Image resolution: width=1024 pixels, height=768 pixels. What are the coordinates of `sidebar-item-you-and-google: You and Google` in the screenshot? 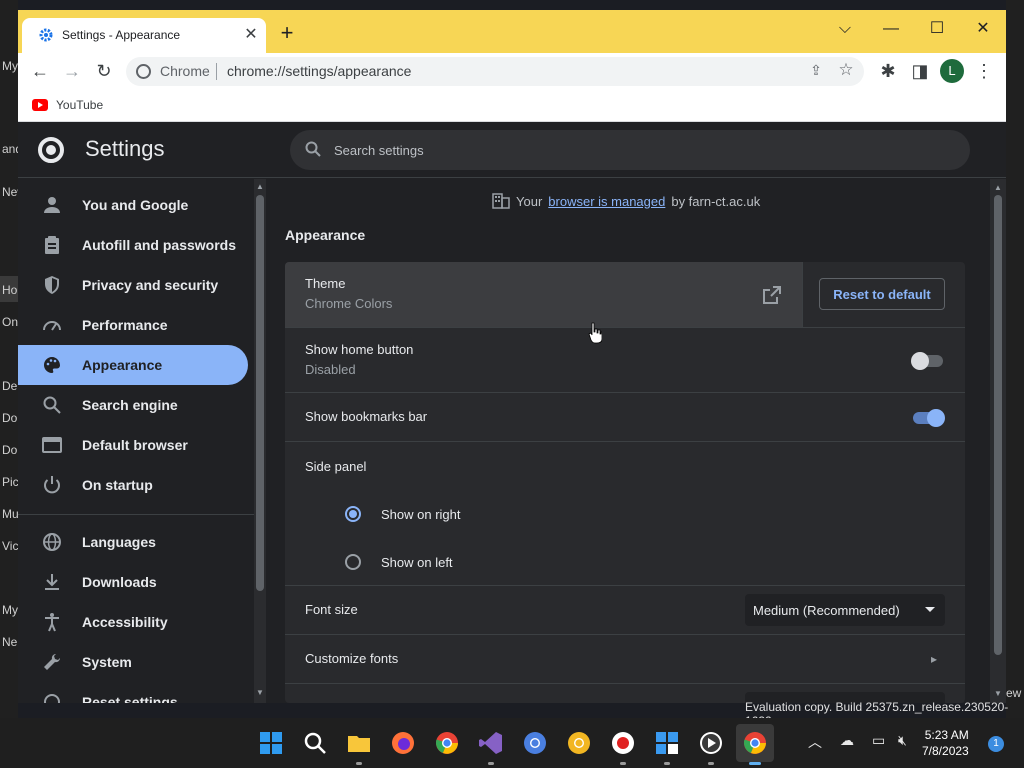 It's located at (133, 205).